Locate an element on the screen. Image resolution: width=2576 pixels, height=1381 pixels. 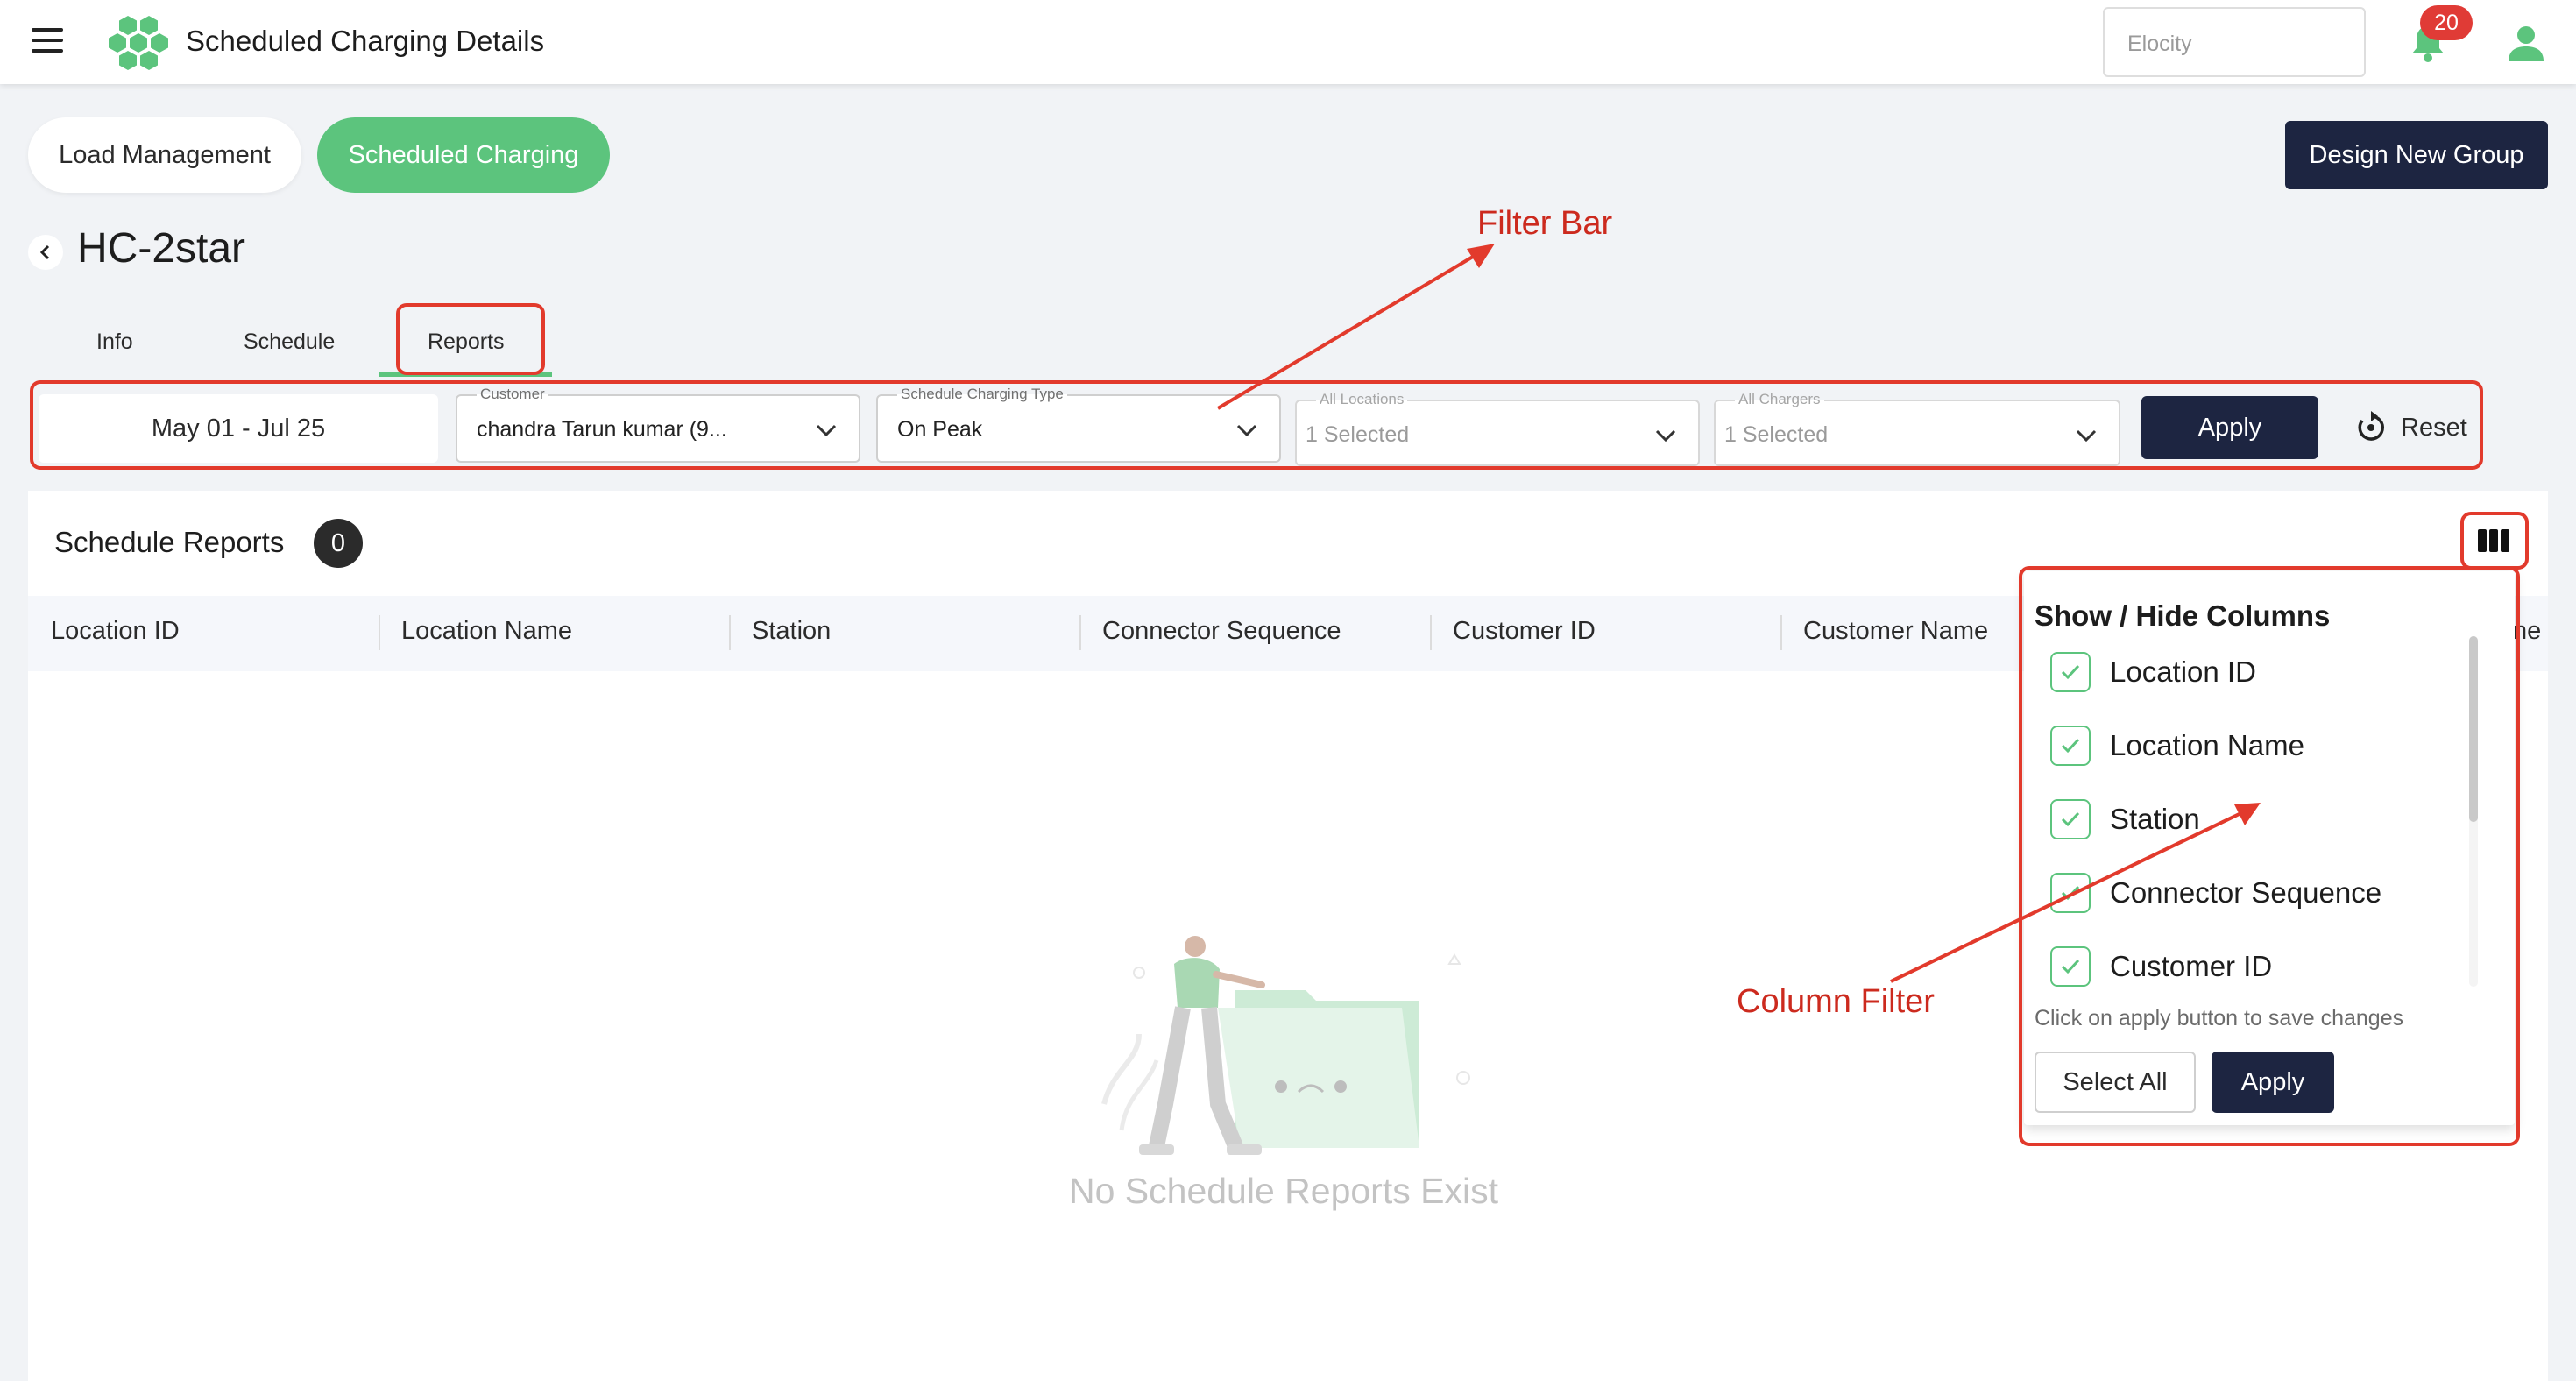
report-count-badge: 0 is located at coordinates (338, 544).